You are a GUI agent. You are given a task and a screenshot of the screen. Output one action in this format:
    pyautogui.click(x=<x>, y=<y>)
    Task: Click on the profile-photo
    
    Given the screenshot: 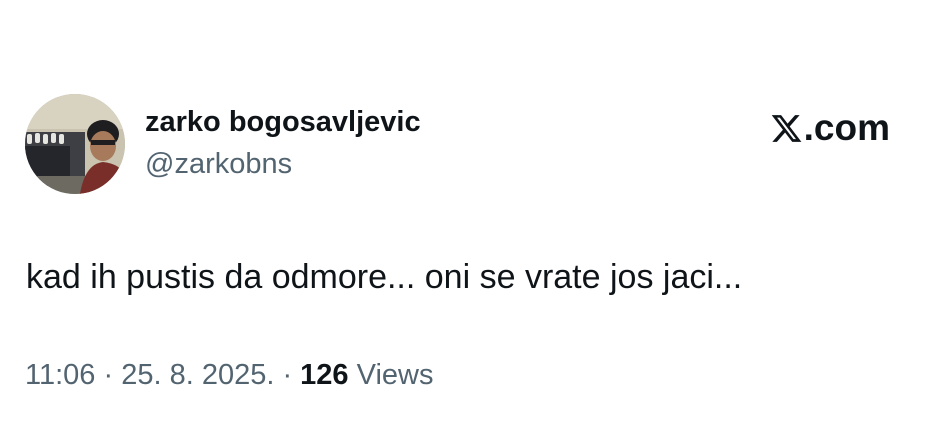 What is the action you would take?
    pyautogui.click(x=75, y=144)
    